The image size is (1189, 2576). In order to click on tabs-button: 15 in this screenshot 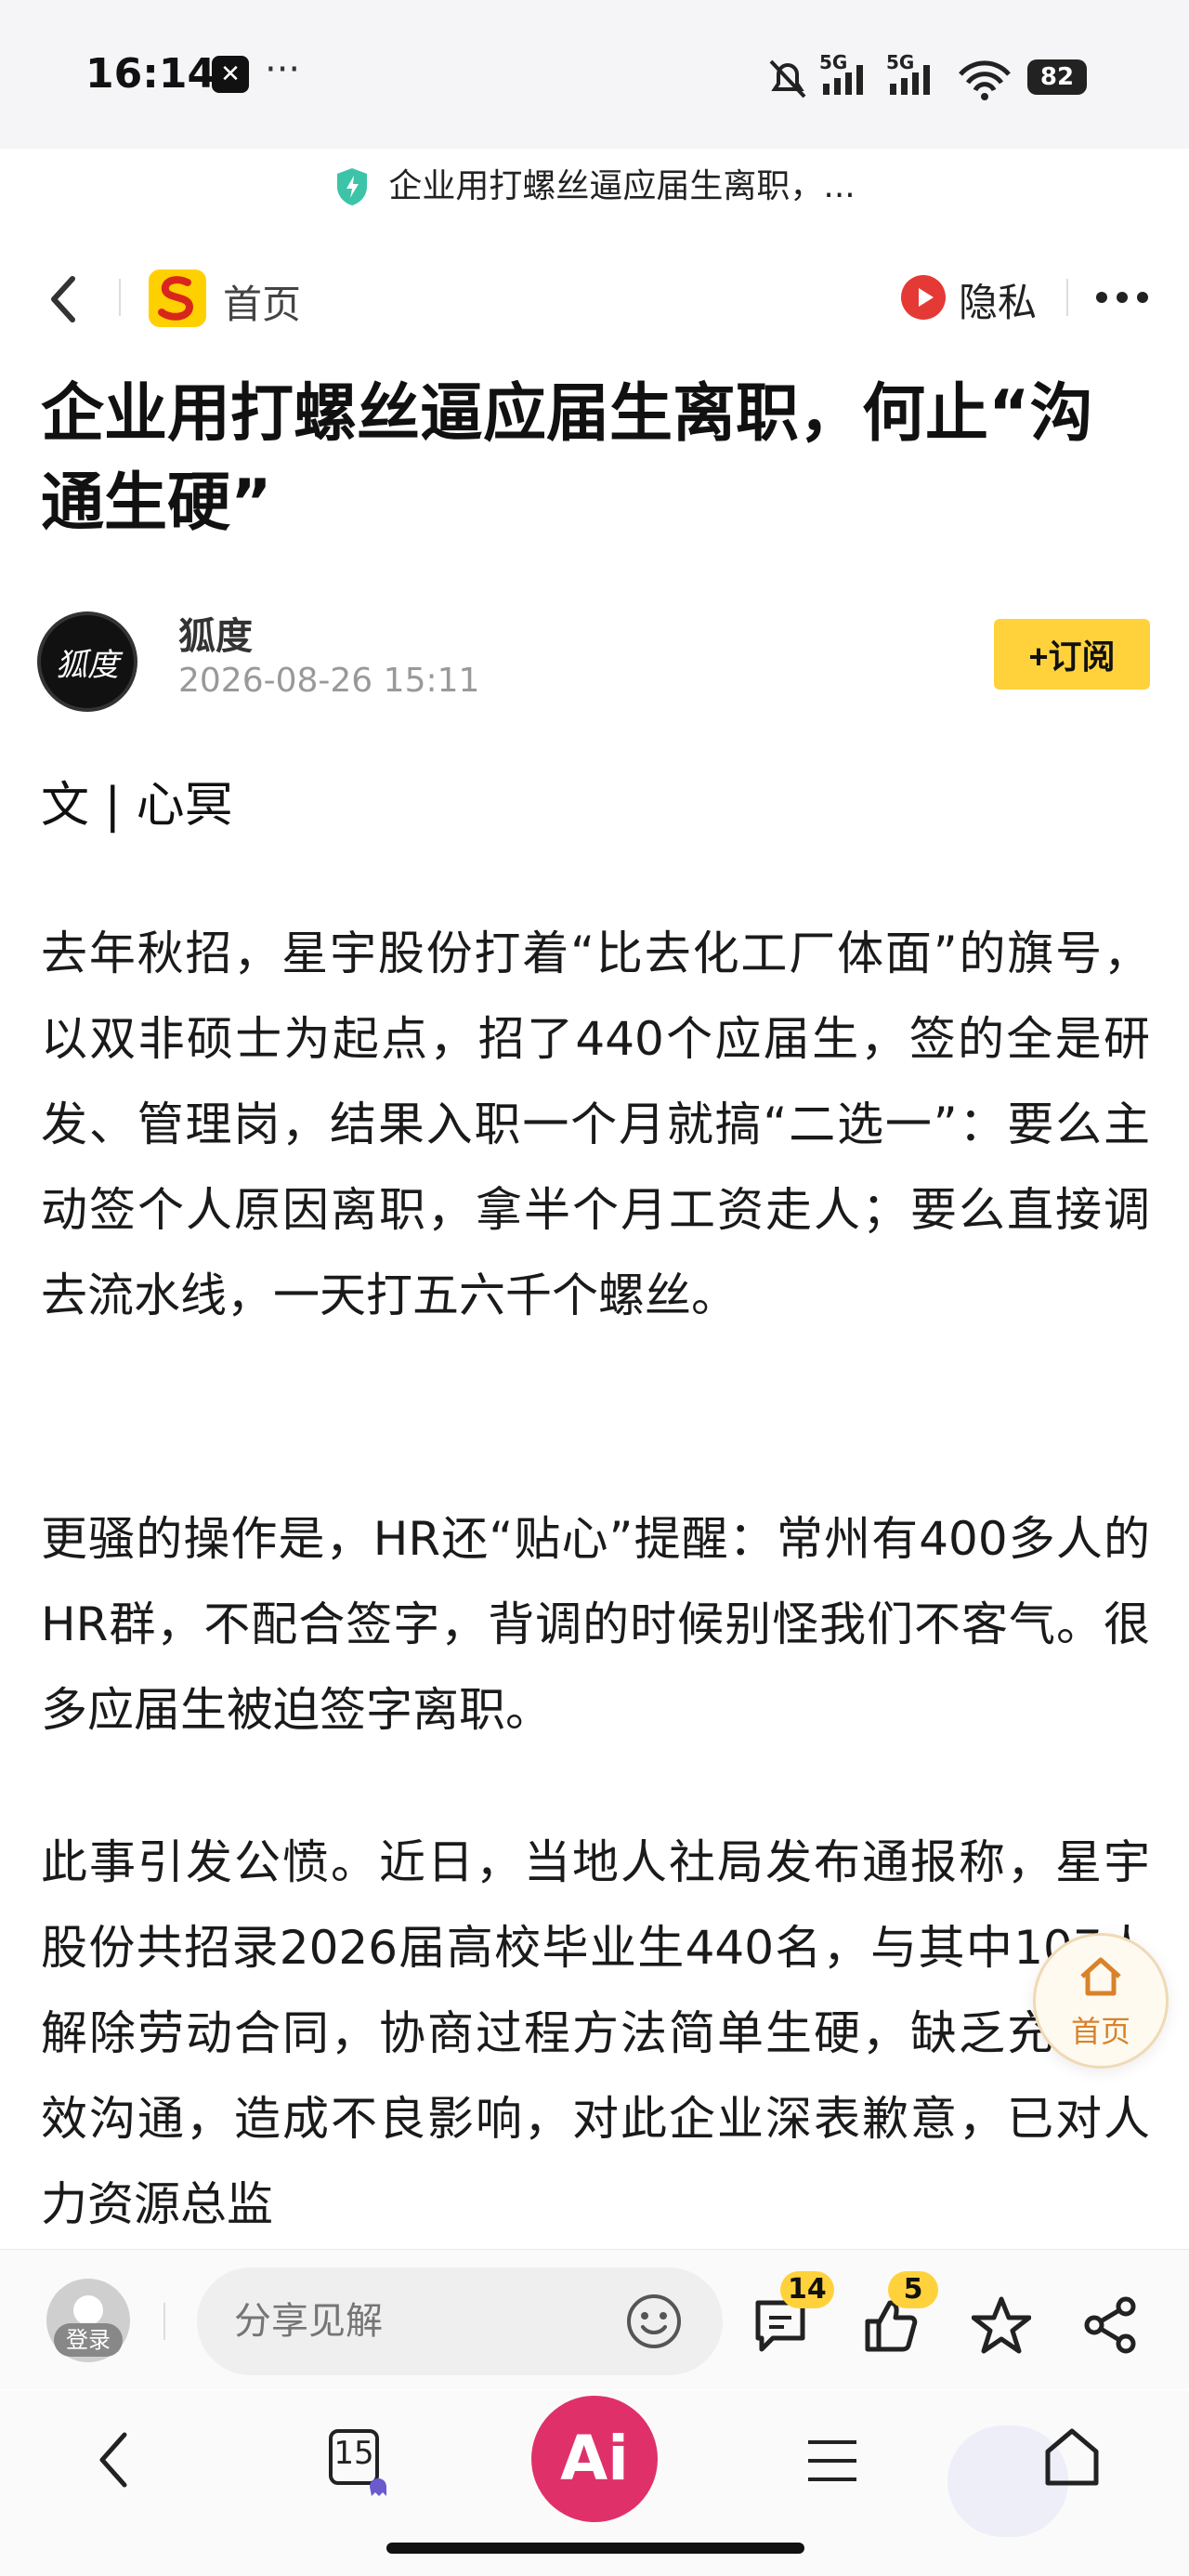, I will do `click(357, 2462)`.